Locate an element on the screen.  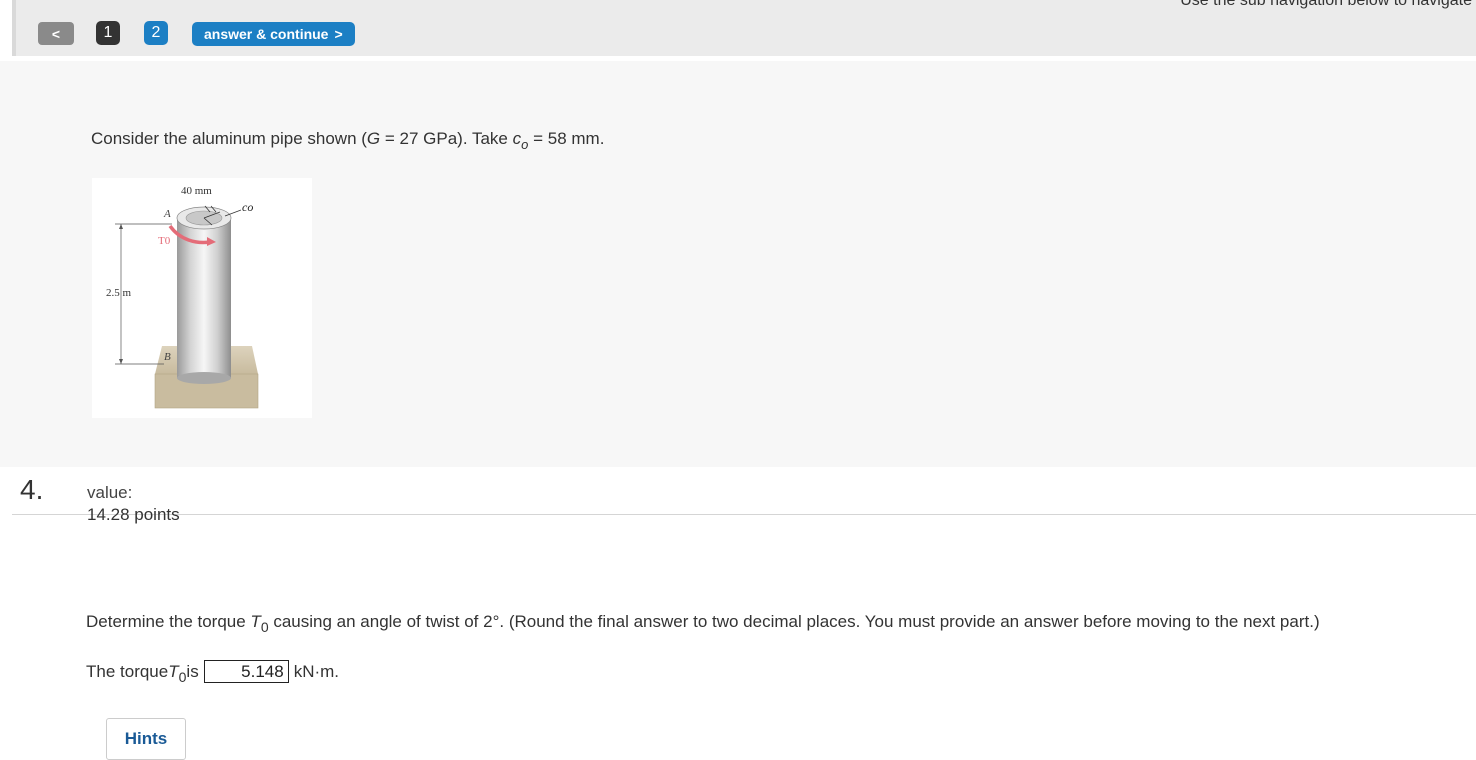
chevron-left-icon: < is located at coordinates (56, 33).